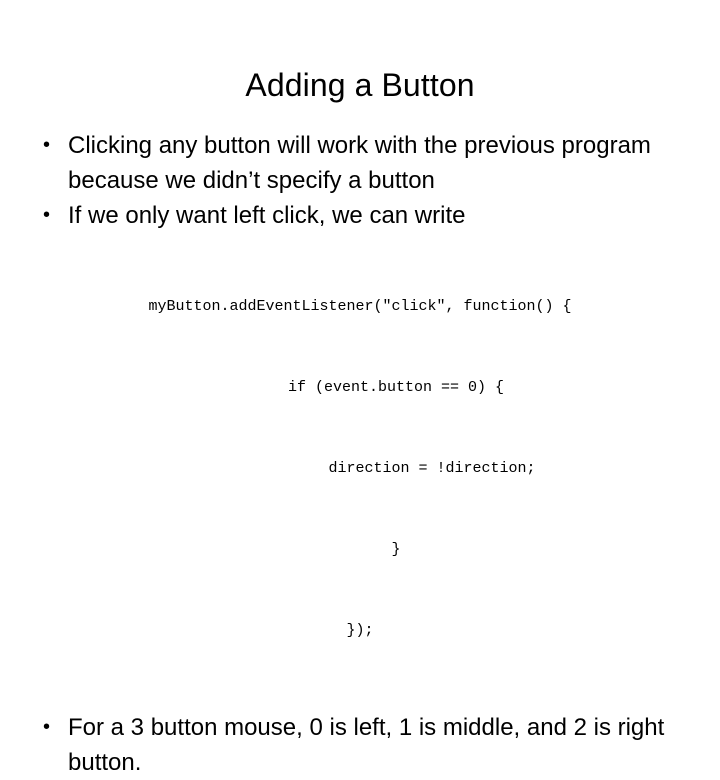  I want to click on page-title: Adding a Button, so click(360, 85).